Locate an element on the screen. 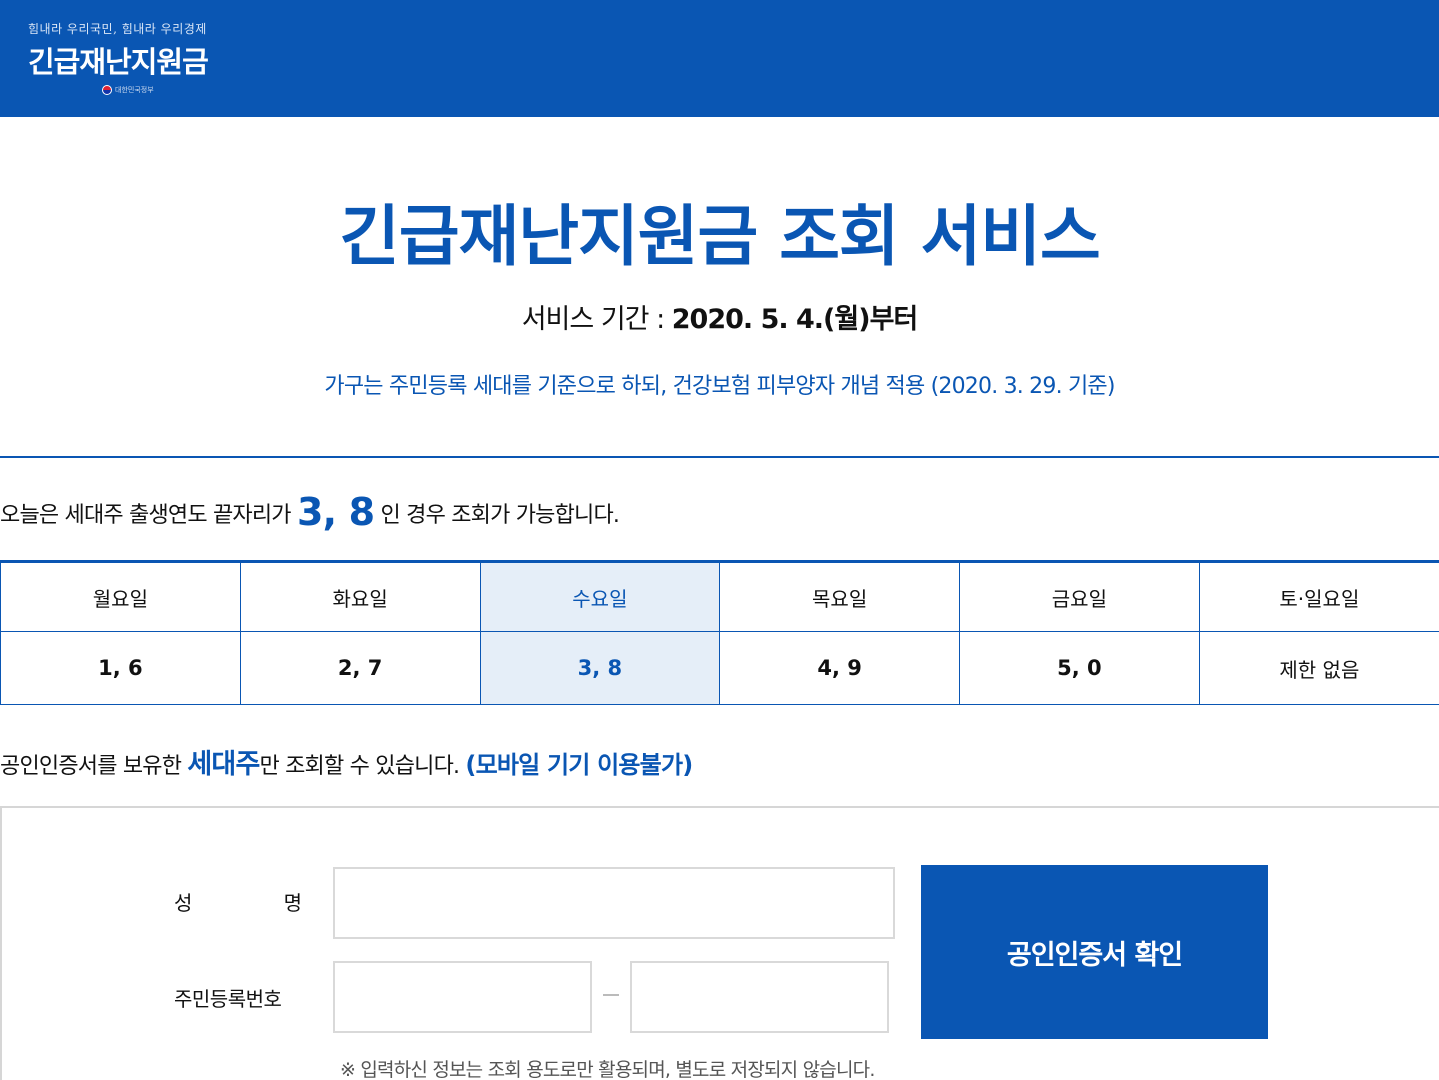 The height and width of the screenshot is (1080, 1439). today-suffix: 인 경우 조회가 가능합니다. is located at coordinates (497, 515).